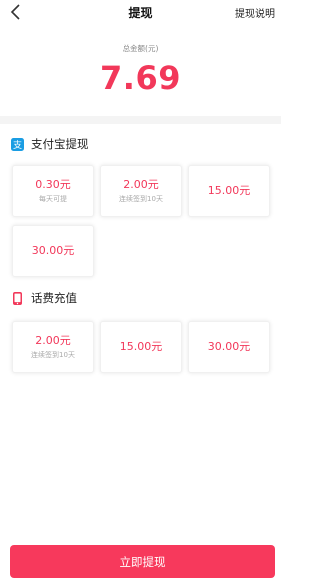 This screenshot has height=583, width=320. I want to click on phone-recharge-option-card: 15.00元, so click(141, 347).